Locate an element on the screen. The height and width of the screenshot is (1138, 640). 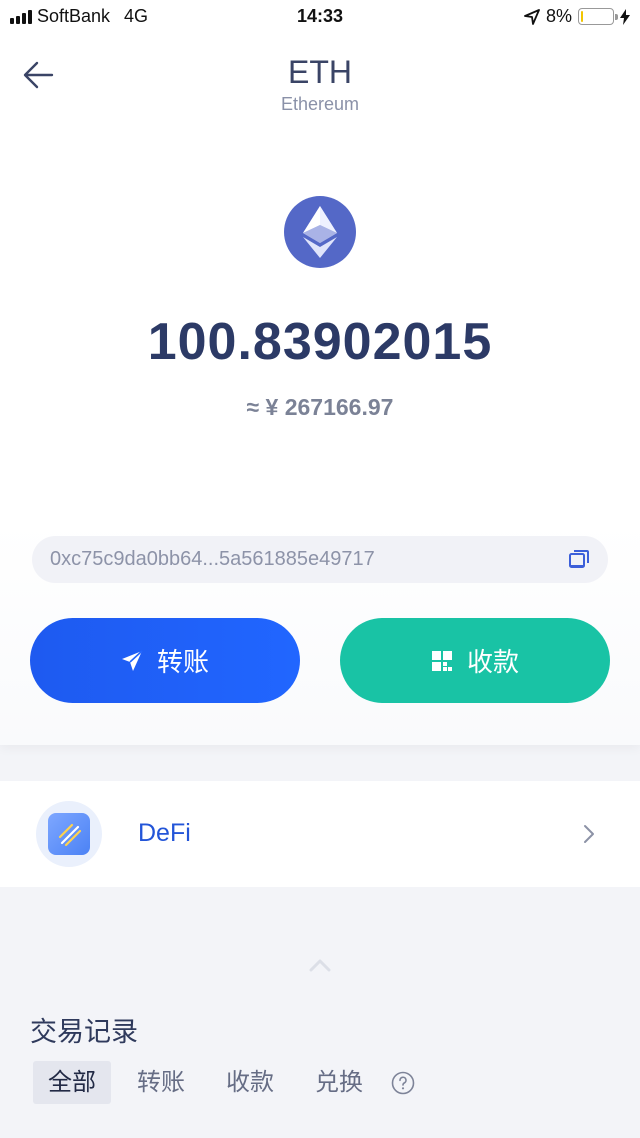
tab-receive: 收款 is located at coordinates (250, 1082).